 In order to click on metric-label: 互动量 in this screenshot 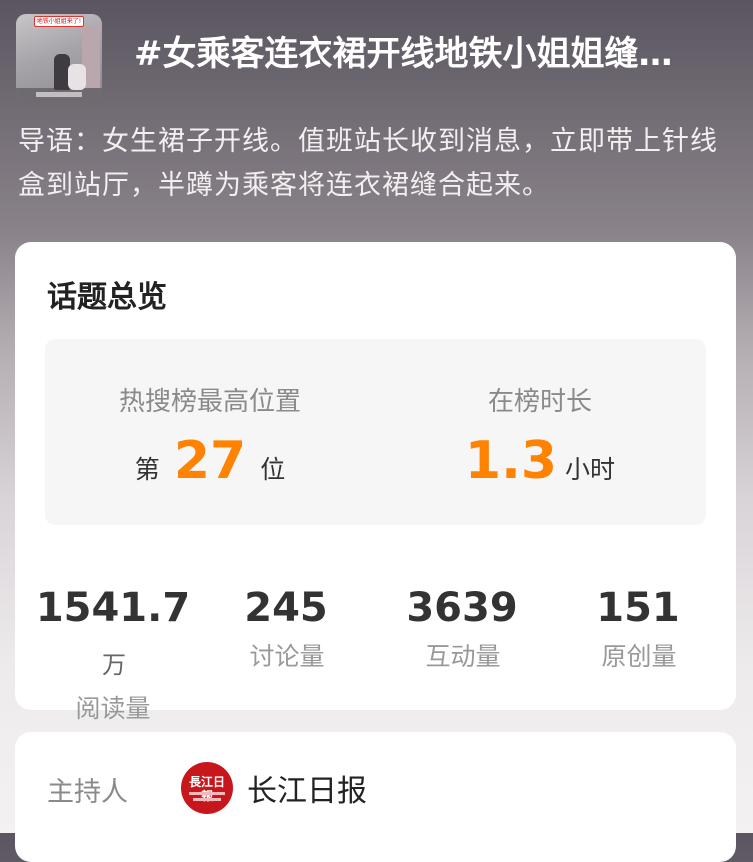, I will do `click(463, 656)`.